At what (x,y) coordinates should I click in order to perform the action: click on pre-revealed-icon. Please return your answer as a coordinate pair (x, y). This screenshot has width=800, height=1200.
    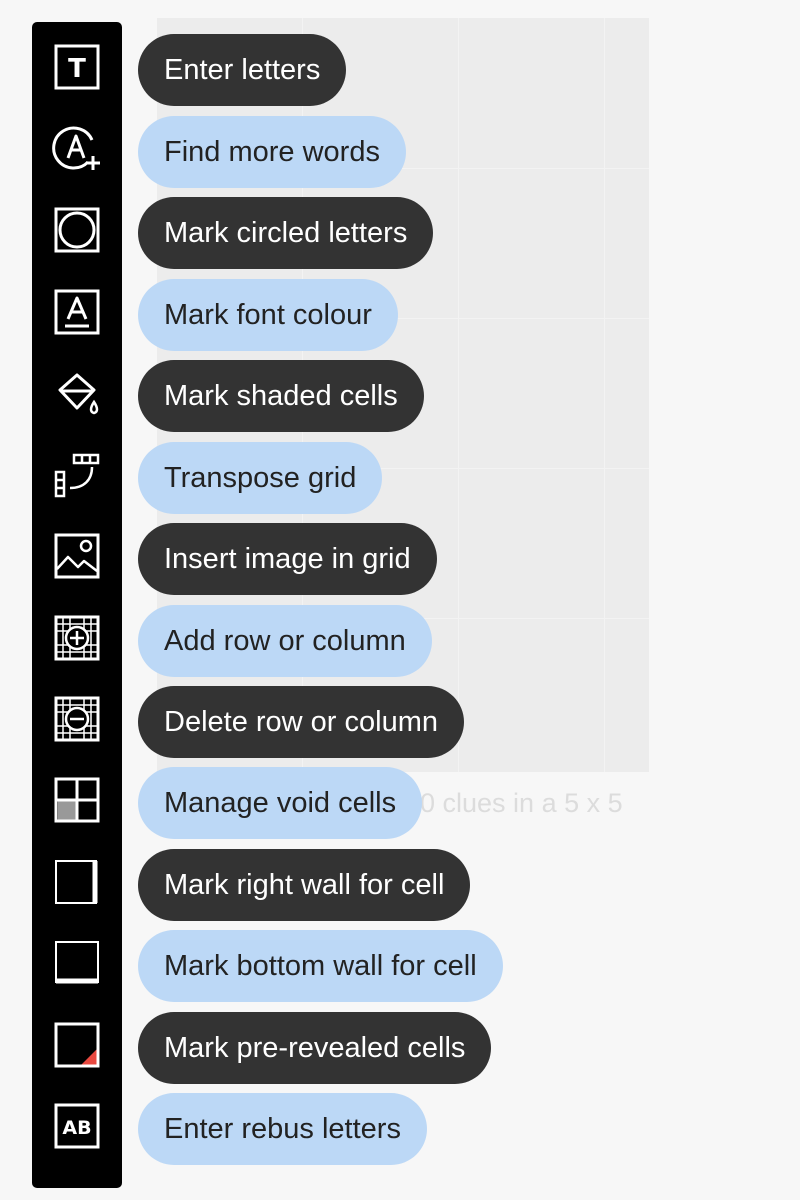
    Looking at the image, I should click on (77, 1045).